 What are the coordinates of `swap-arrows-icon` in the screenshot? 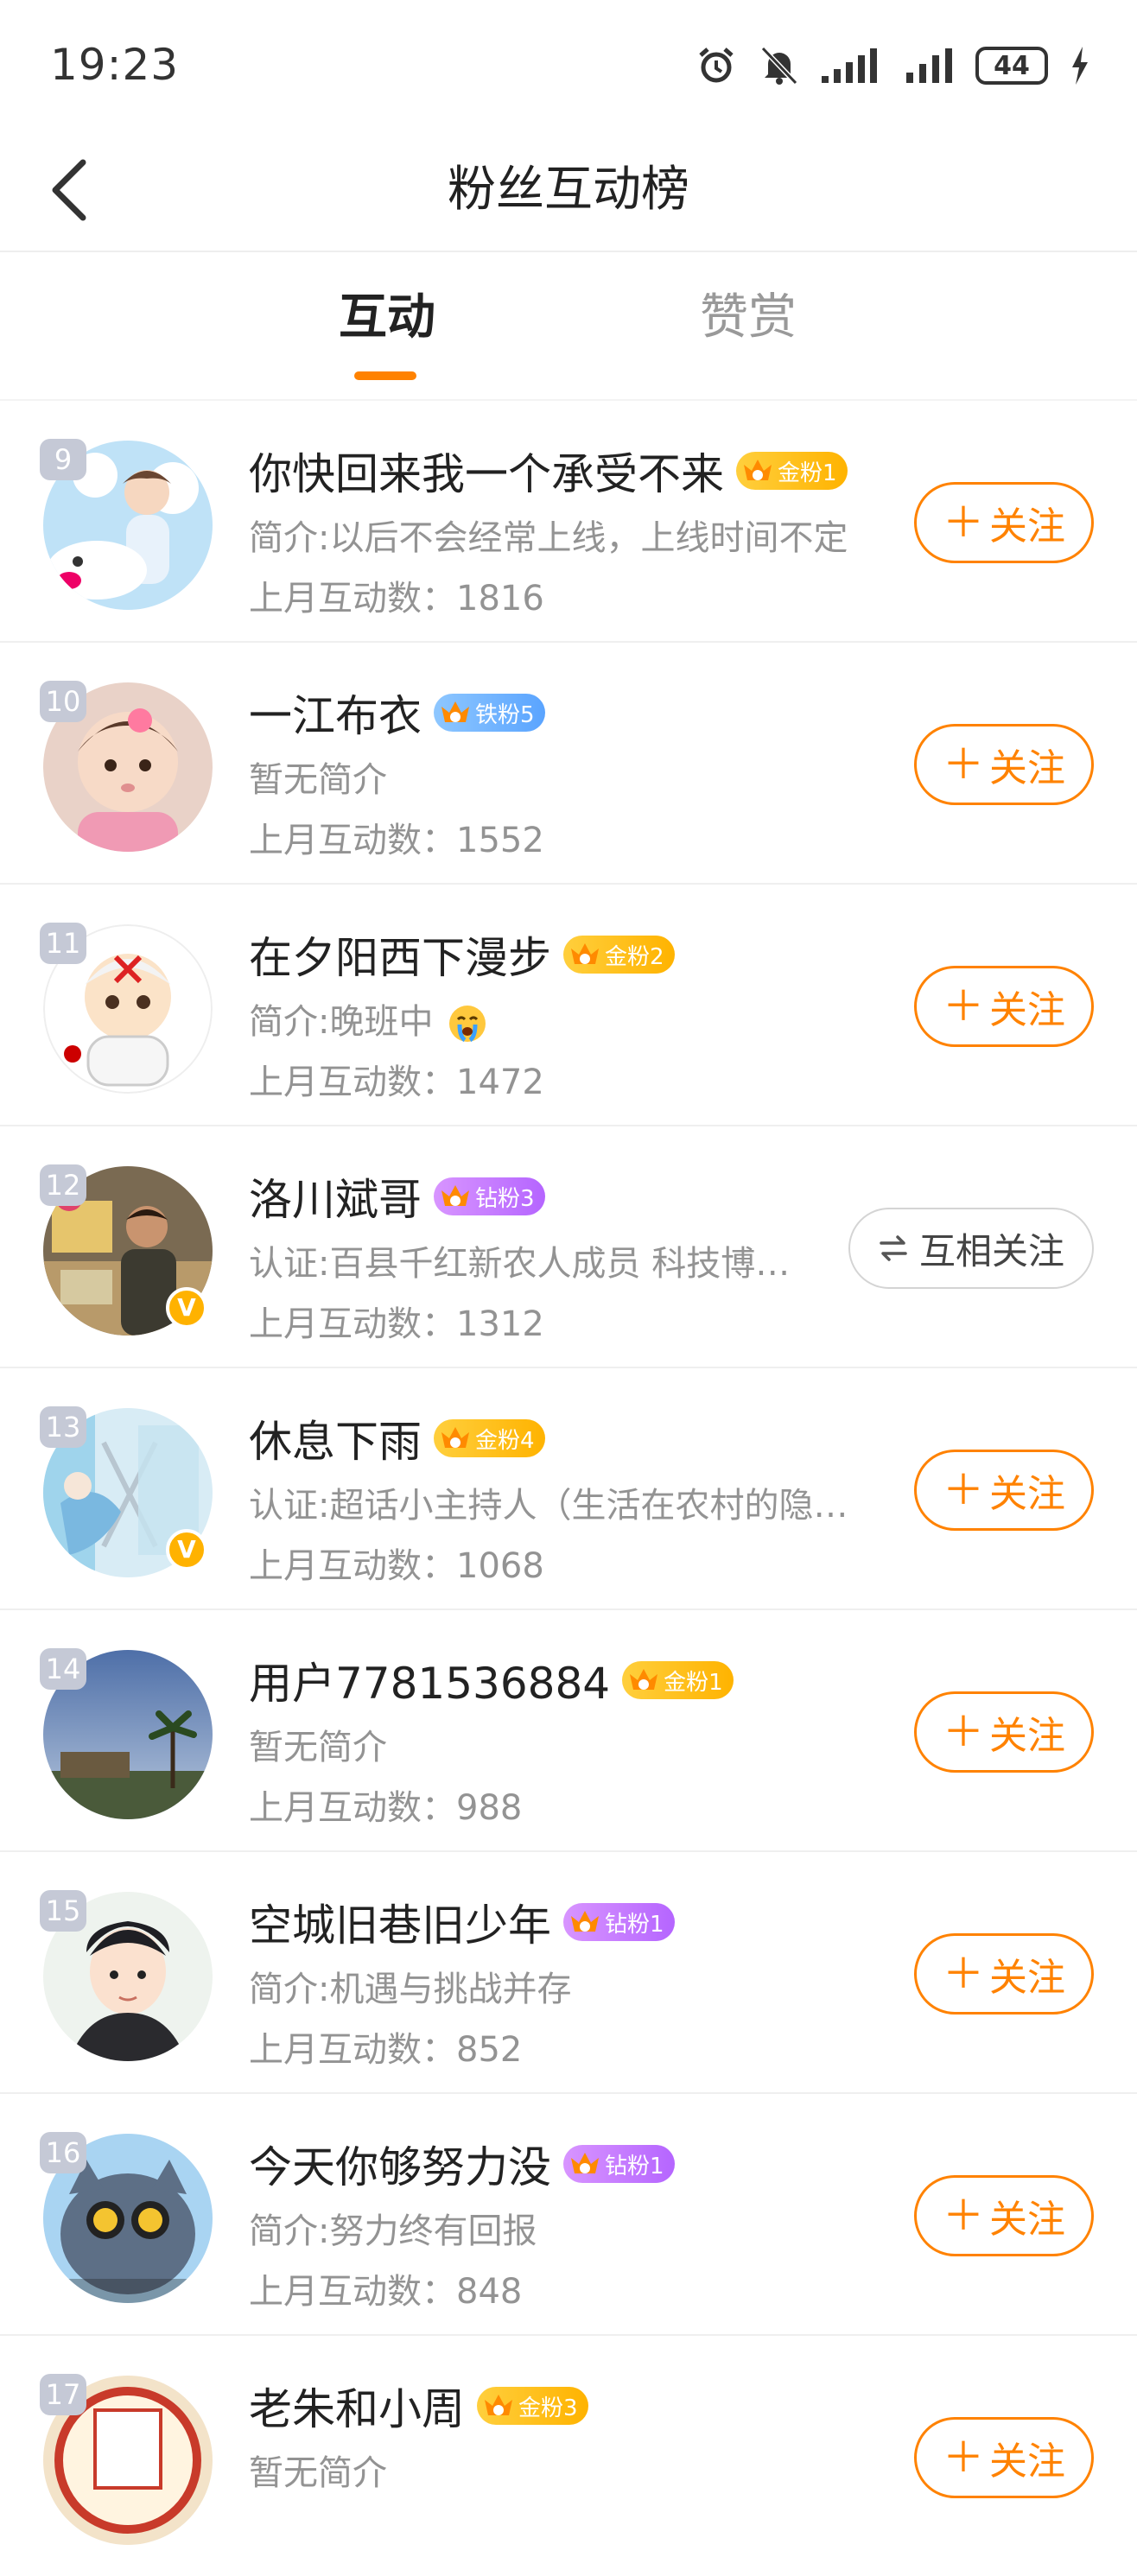 It's located at (894, 1248).